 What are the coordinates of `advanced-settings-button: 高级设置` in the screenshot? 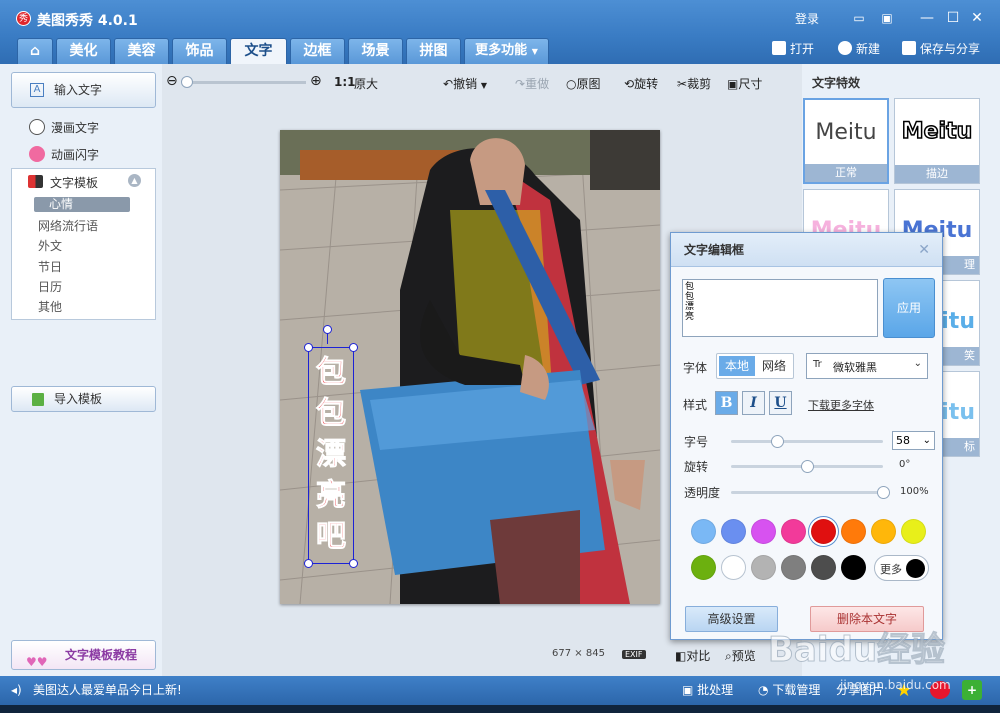 It's located at (731, 619).